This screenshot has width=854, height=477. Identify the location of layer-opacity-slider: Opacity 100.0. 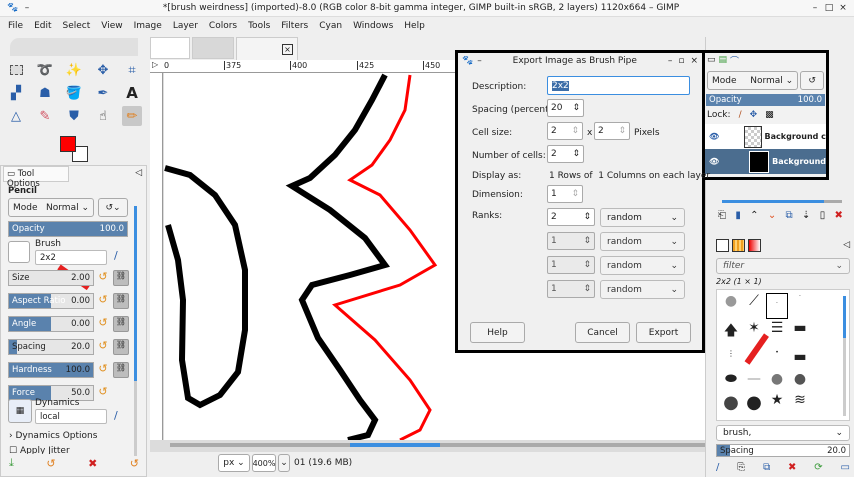
(765, 100).